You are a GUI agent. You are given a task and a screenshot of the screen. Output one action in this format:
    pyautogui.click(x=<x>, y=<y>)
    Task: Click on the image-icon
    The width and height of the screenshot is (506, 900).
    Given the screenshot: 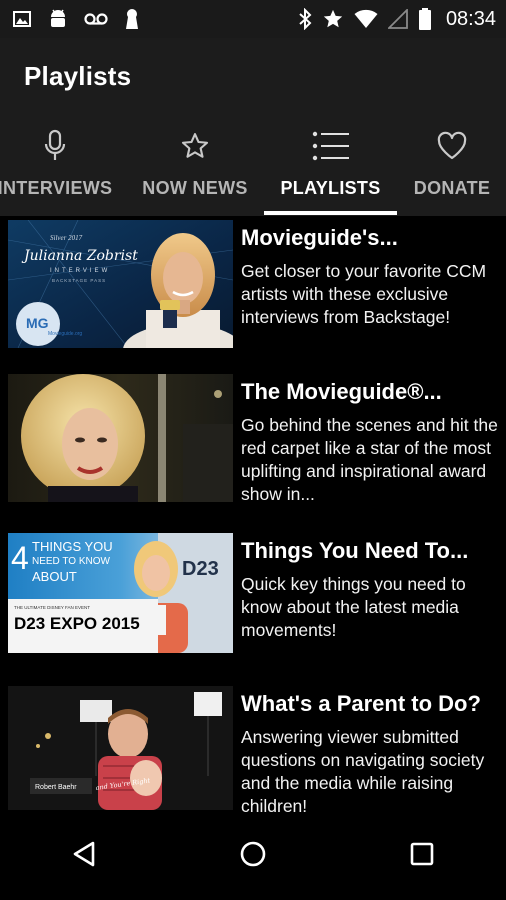 What is the action you would take?
    pyautogui.click(x=22, y=19)
    